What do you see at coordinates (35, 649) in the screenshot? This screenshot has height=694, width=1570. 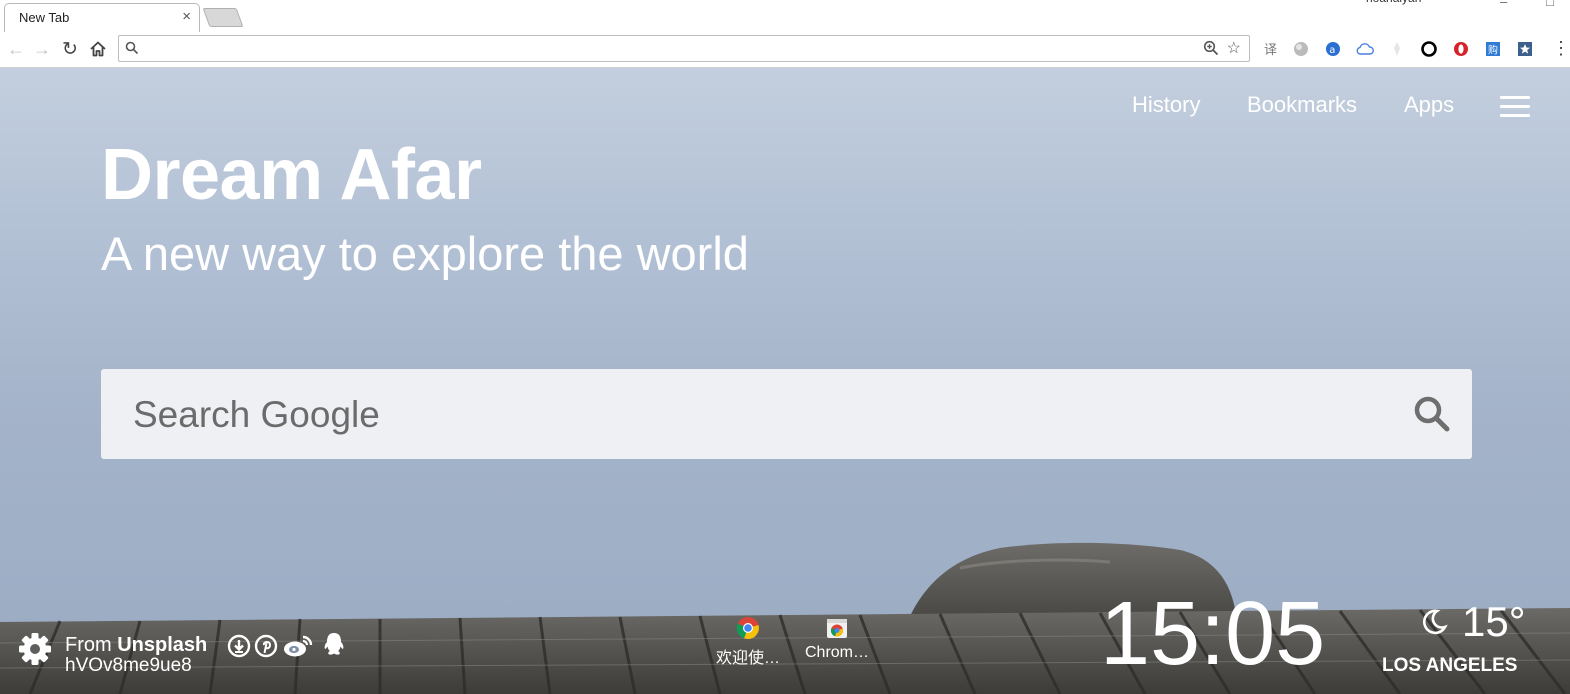 I see `settings-gear-icon` at bounding box center [35, 649].